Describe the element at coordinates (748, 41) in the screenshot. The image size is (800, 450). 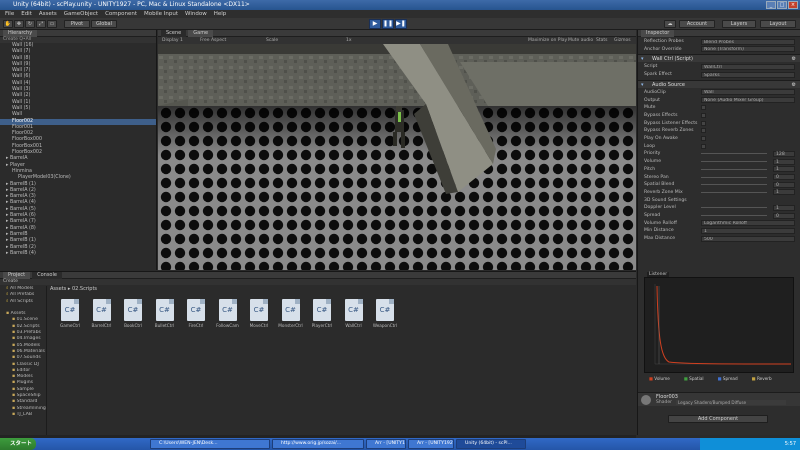
I see `field-value: Blend Probes` at that location.